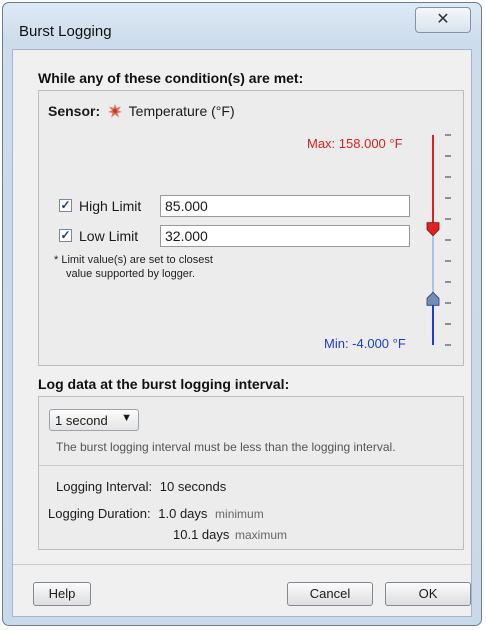 The width and height of the screenshot is (486, 630). What do you see at coordinates (251, 465) in the screenshot?
I see `divider` at bounding box center [251, 465].